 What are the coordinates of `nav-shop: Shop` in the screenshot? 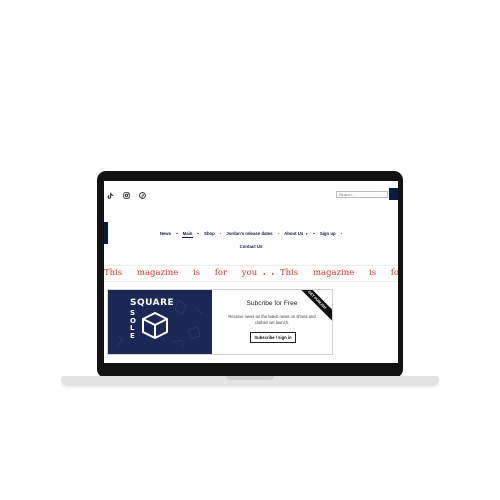 It's located at (209, 233).